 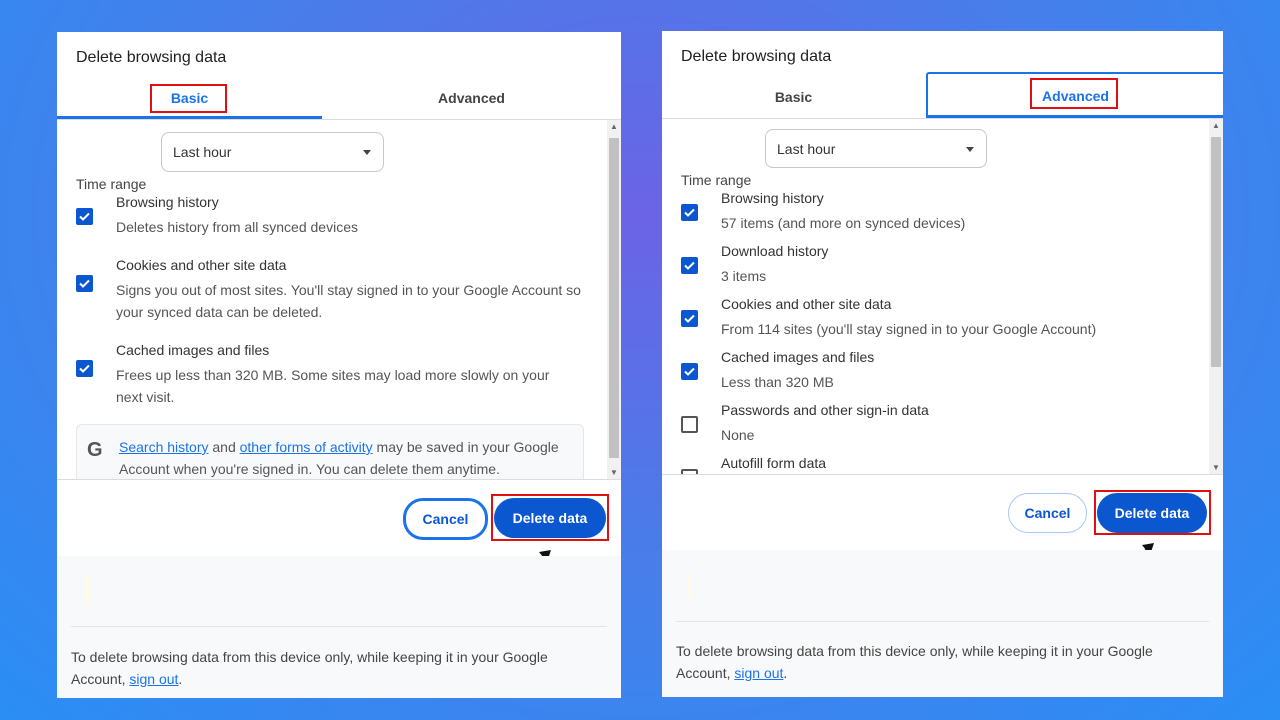 What do you see at coordinates (843, 223) in the screenshot?
I see `item-desc: 57 items (and more on synced devices)` at bounding box center [843, 223].